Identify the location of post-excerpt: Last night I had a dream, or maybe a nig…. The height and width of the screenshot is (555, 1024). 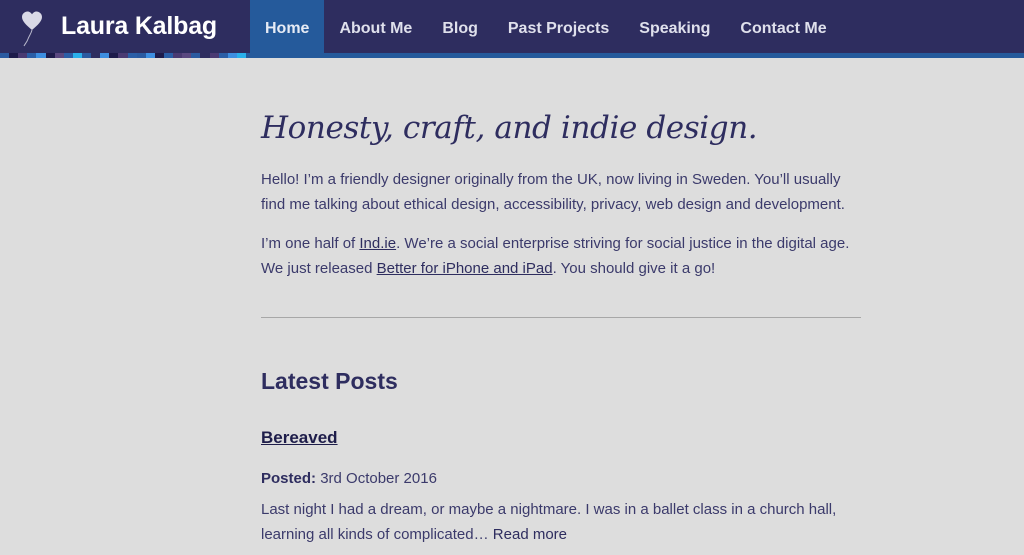
(561, 522).